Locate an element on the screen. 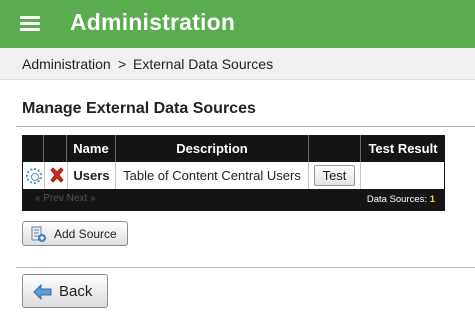  app-title: Administration is located at coordinates (153, 22).